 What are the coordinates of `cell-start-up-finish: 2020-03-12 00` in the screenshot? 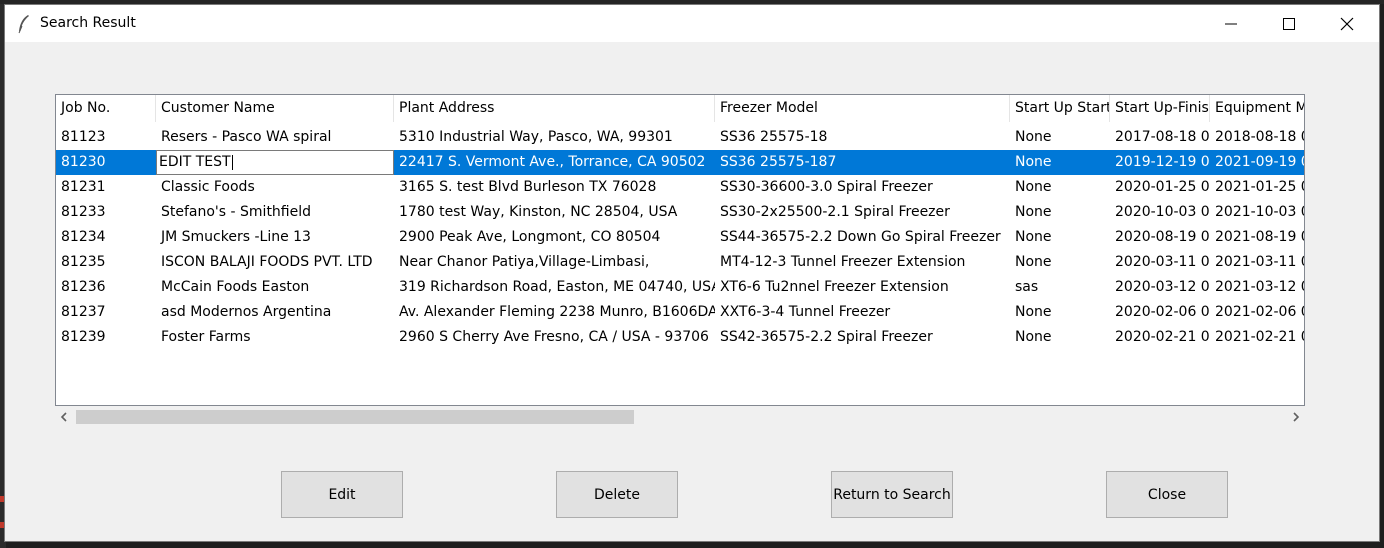 It's located at (1162, 287).